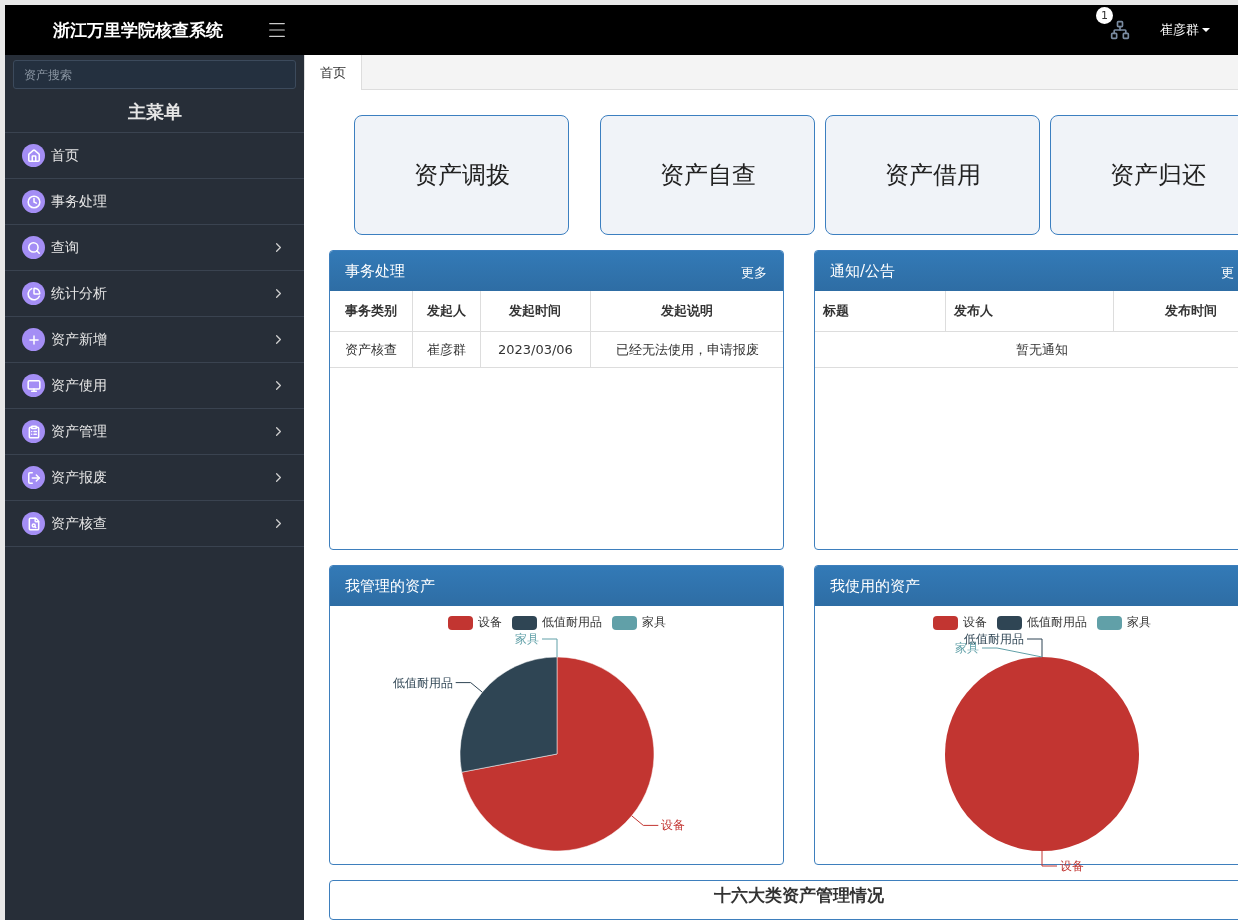 The image size is (1238, 920). What do you see at coordinates (536, 645) in the screenshot?
I see `slice-label: 家具` at bounding box center [536, 645].